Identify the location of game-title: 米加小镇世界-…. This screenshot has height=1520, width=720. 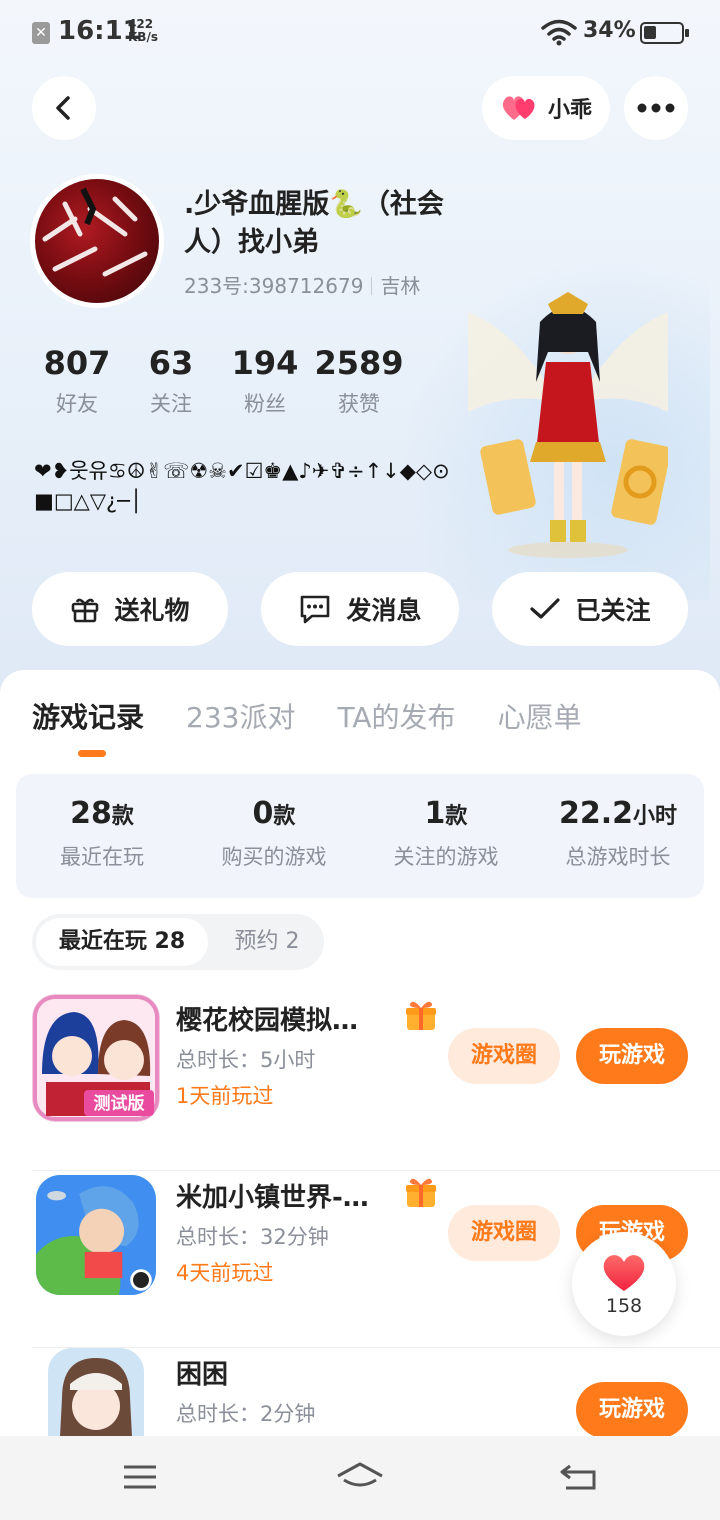
(272, 1198).